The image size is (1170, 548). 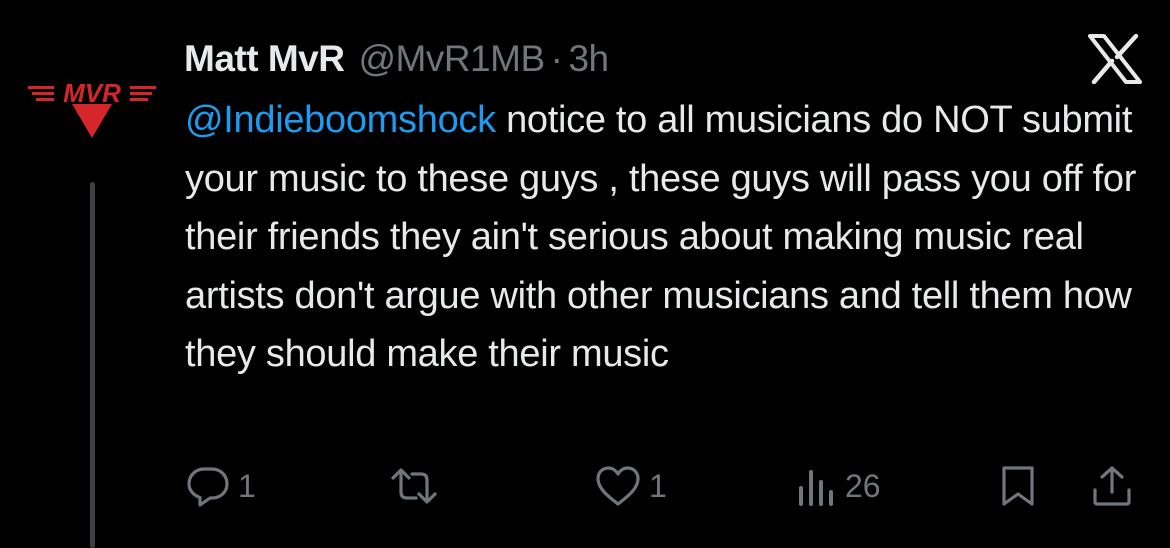 I want to click on like-count: 1, so click(x=658, y=485).